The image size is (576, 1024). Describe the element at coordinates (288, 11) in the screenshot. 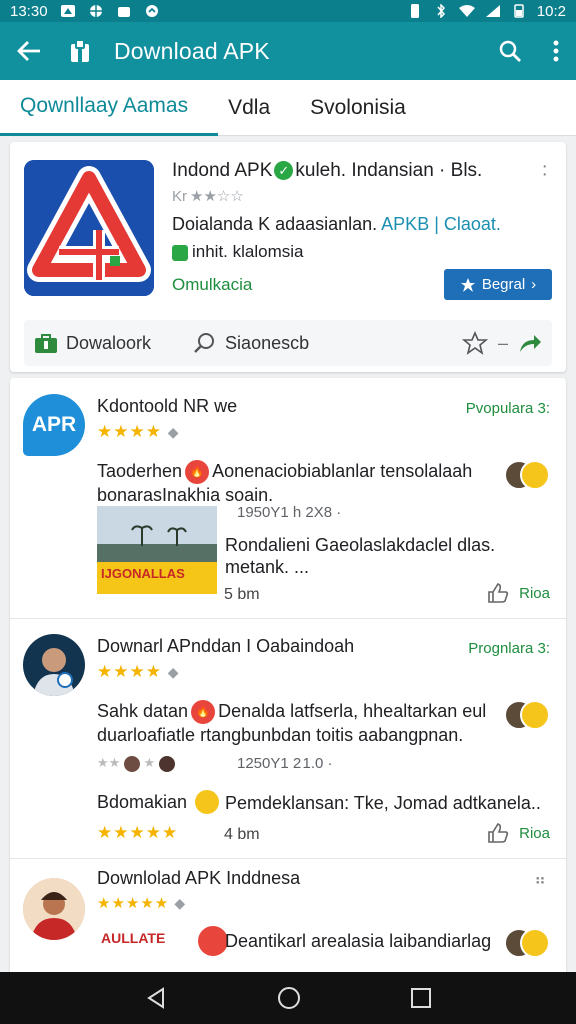

I see `status-bar: 13:30 10:2` at that location.